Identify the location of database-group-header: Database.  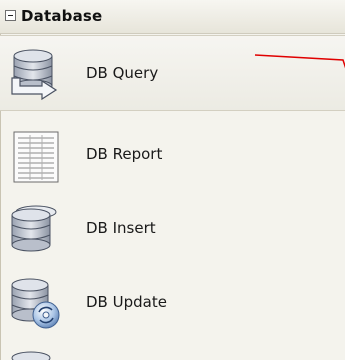
(172, 17).